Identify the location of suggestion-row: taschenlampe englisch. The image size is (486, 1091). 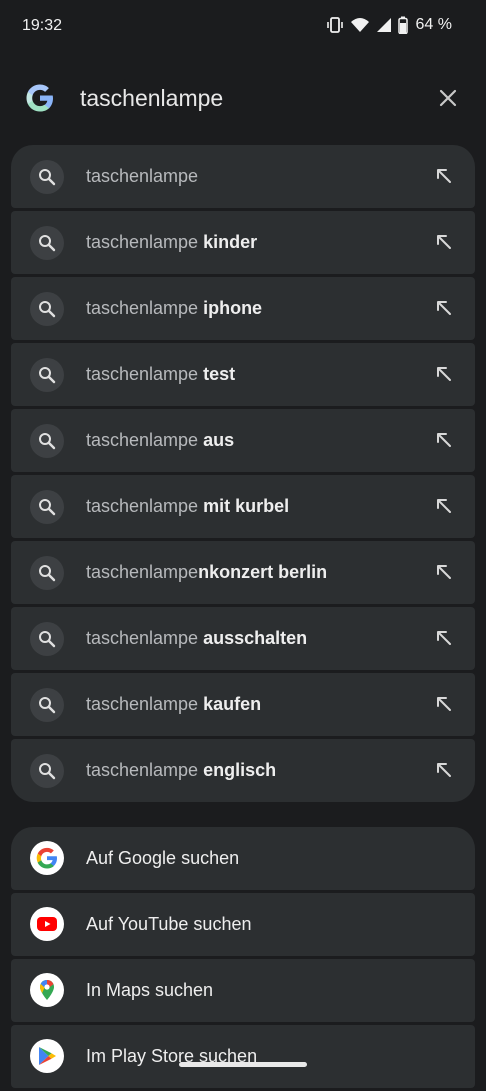
(243, 770).